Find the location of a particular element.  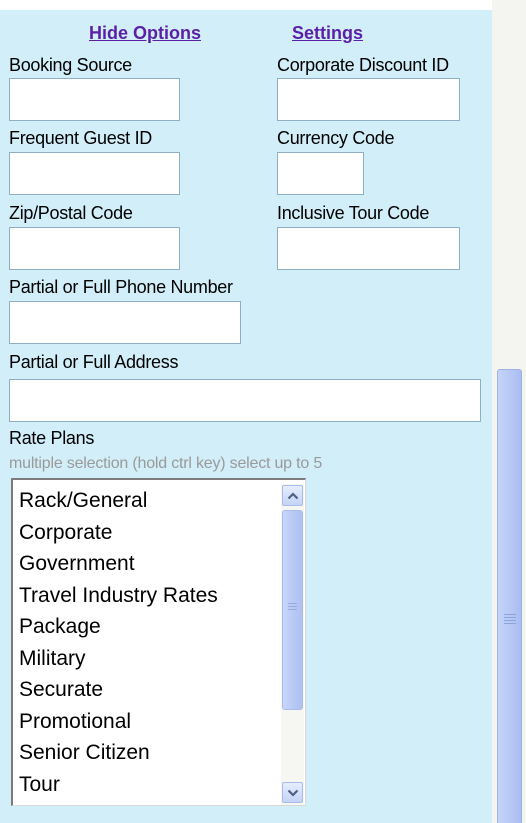

listbox-scroll-thumb is located at coordinates (292, 610).